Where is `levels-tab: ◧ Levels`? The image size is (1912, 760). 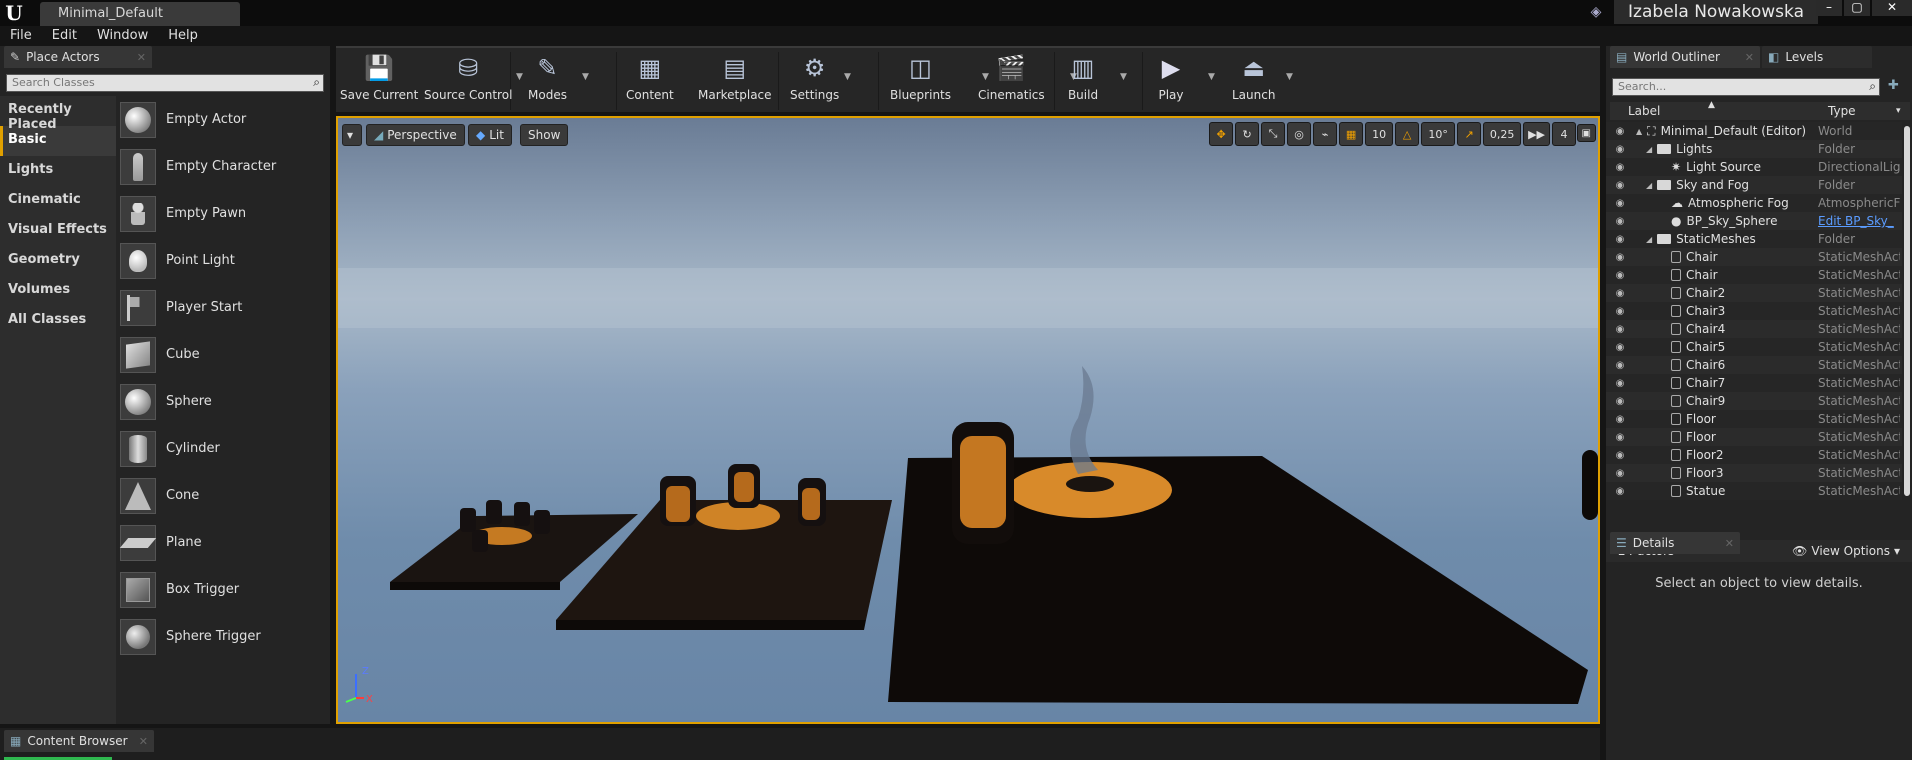 levels-tab: ◧ Levels is located at coordinates (1817, 57).